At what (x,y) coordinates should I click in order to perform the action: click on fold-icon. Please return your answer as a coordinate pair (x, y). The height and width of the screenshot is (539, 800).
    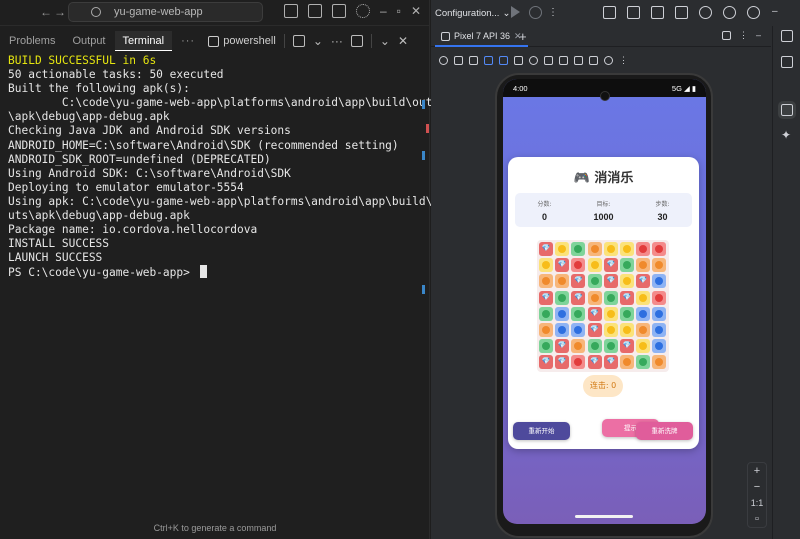
    Looking at the image, I should click on (563, 60).